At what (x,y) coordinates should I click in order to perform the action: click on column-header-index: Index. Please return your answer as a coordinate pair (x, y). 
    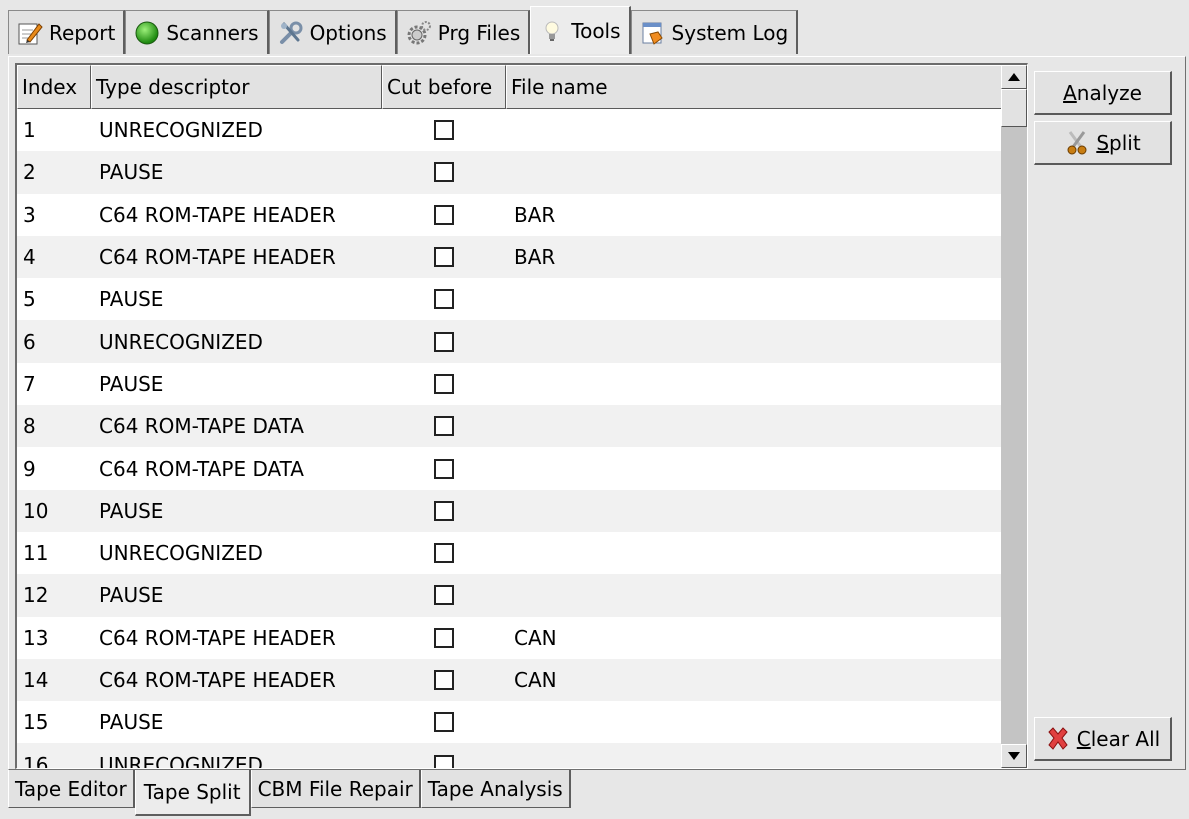
    Looking at the image, I should click on (54, 87).